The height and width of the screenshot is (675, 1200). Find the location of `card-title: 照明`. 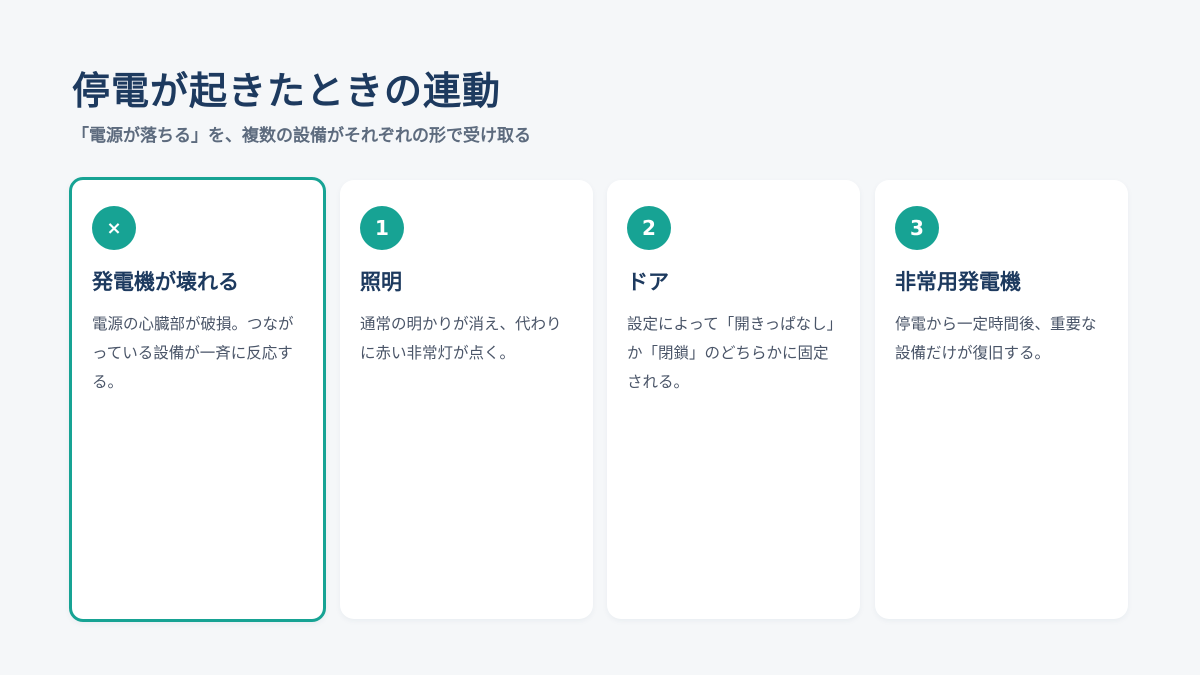

card-title: 照明 is located at coordinates (381, 282).